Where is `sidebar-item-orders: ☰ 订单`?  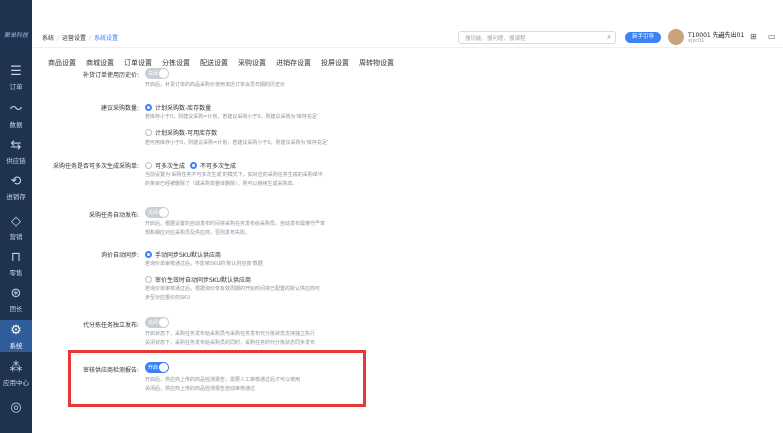
sidebar-item-orders: ☰ 订单 is located at coordinates (16, 77).